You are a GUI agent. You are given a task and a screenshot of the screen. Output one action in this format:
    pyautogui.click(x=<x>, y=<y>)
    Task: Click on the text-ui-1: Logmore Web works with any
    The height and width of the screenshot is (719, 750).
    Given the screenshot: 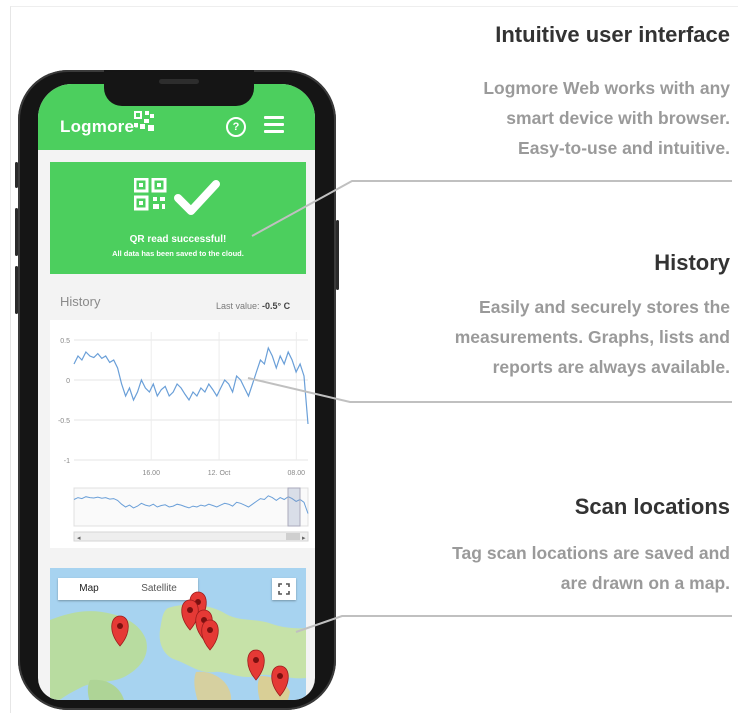 What is the action you would take?
    pyautogui.click(x=606, y=88)
    